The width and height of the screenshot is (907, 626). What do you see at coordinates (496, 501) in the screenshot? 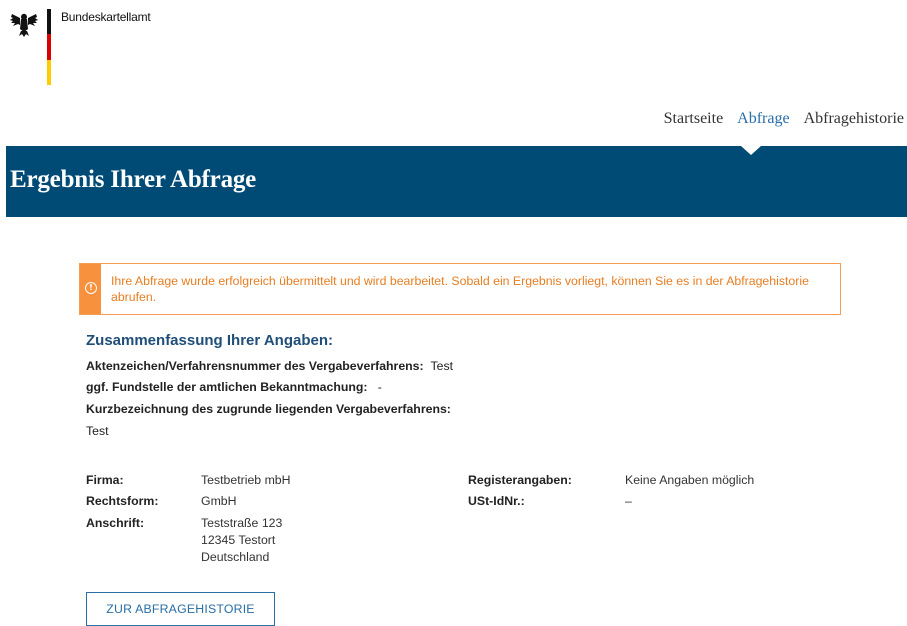
I see `ust-label: USt-IdNr.:` at bounding box center [496, 501].